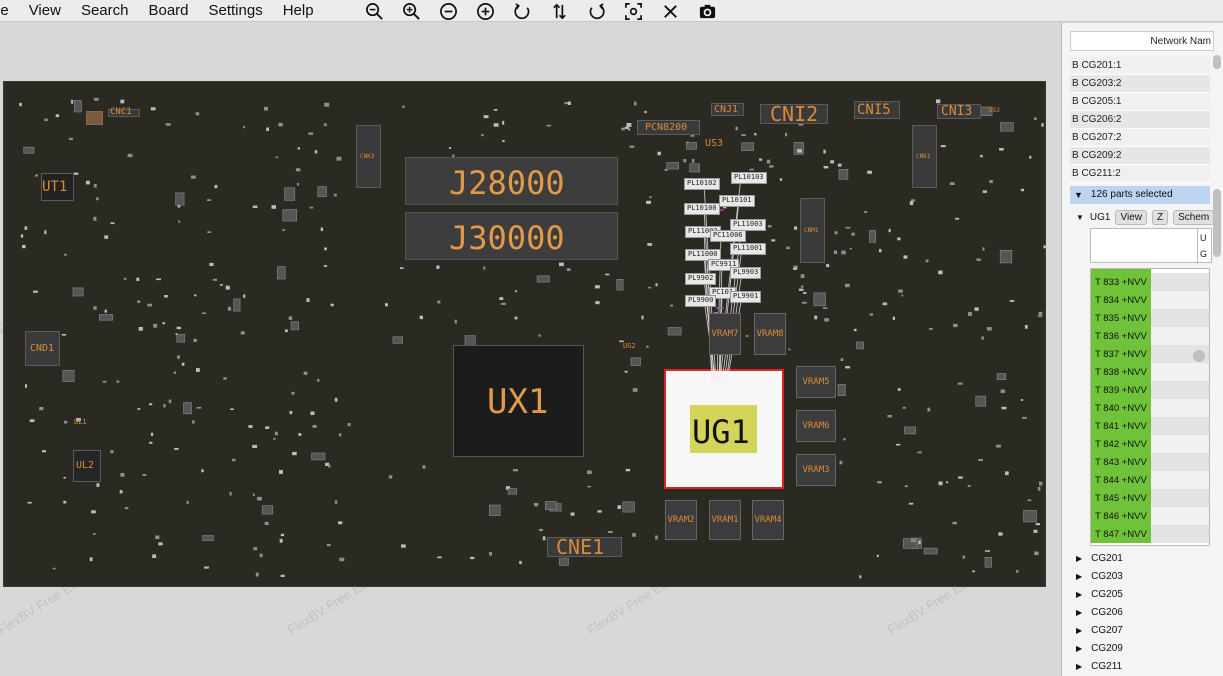  I want to click on part-row-ug1: ▼ UG1 View Z Schem, so click(1149, 217).